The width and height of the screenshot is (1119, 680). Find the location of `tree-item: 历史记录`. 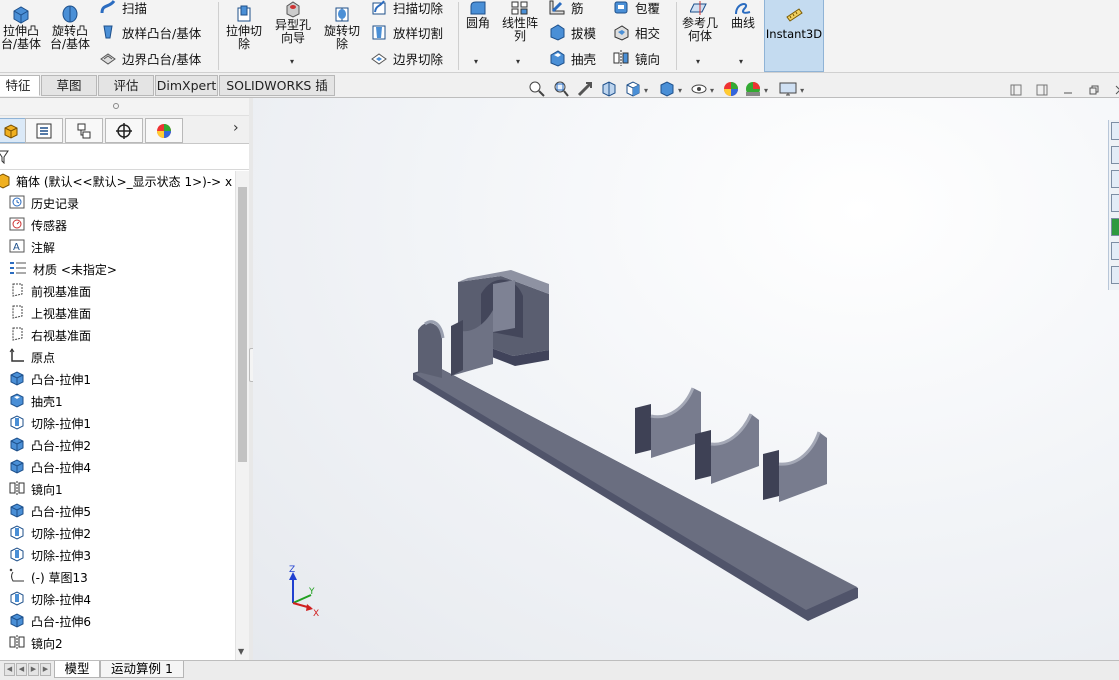

tree-item: 历史记录 is located at coordinates (118, 203).